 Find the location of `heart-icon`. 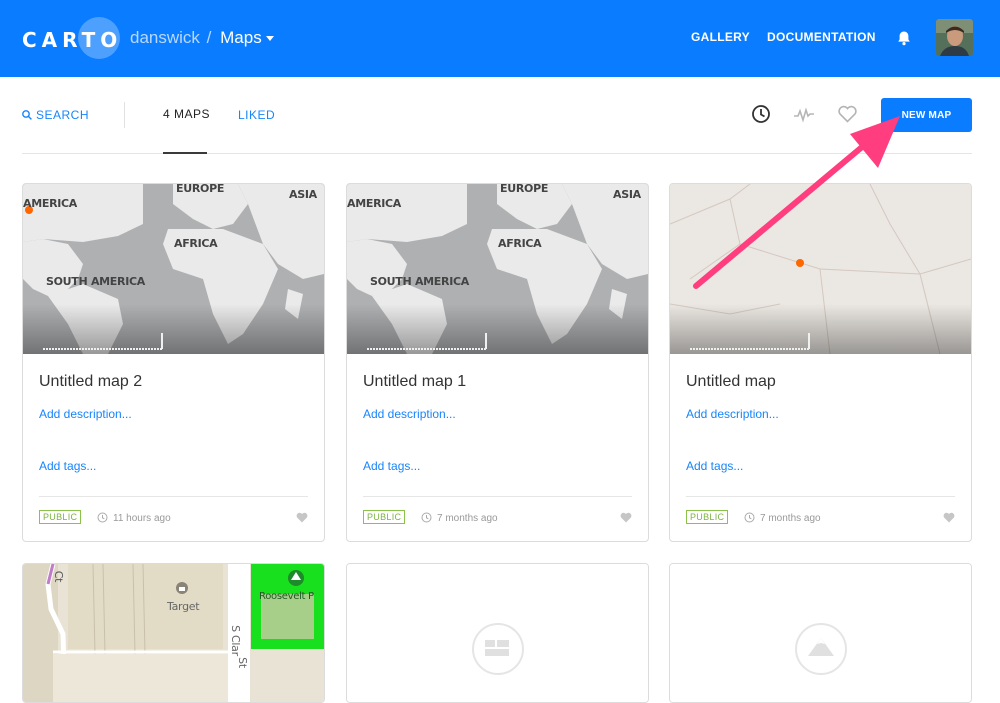

heart-icon is located at coordinates (847, 116).